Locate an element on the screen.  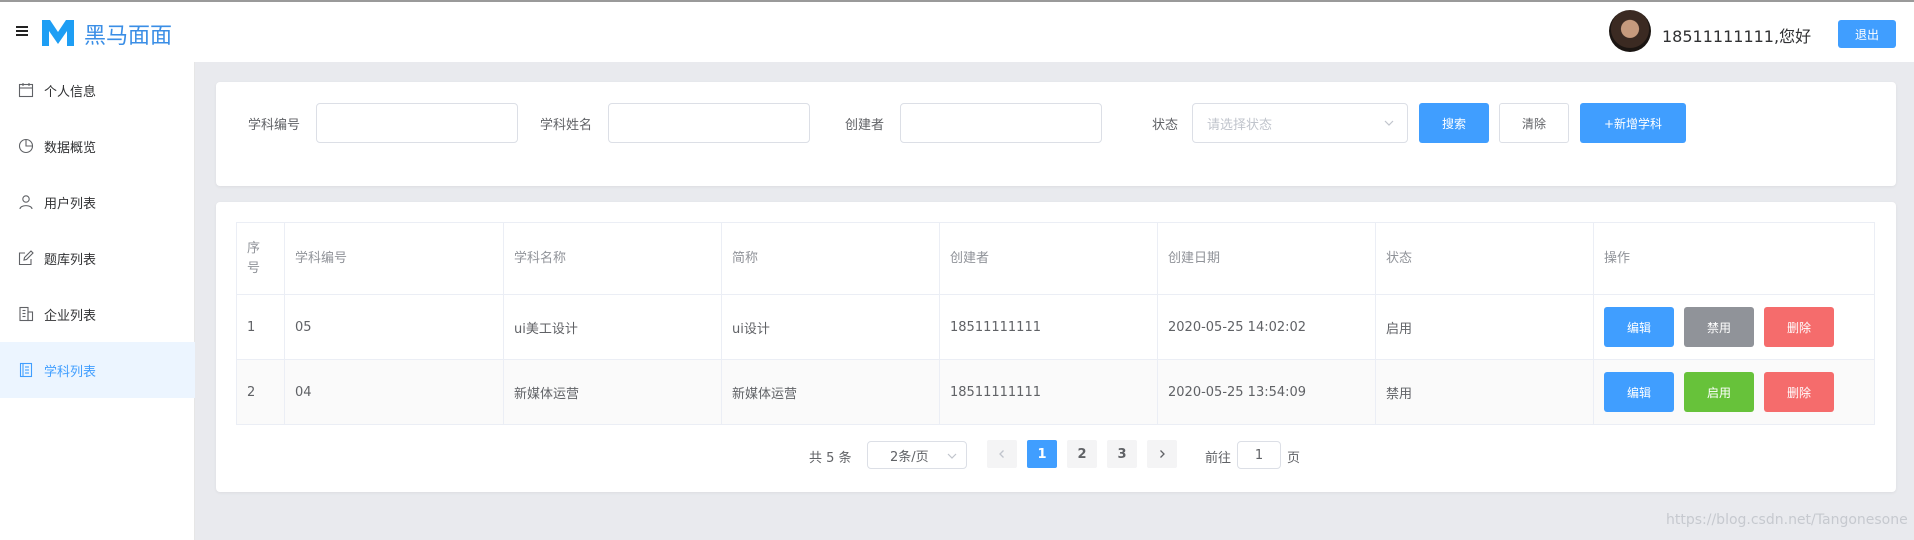
creator-label: 创建者 is located at coordinates (865, 125).